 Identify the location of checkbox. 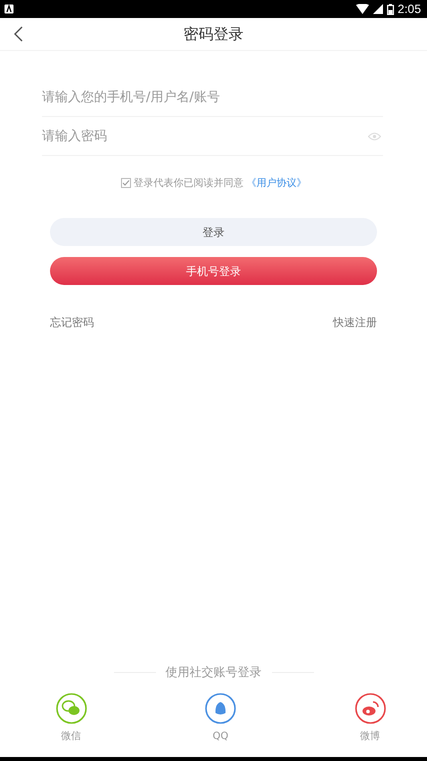
(125, 183).